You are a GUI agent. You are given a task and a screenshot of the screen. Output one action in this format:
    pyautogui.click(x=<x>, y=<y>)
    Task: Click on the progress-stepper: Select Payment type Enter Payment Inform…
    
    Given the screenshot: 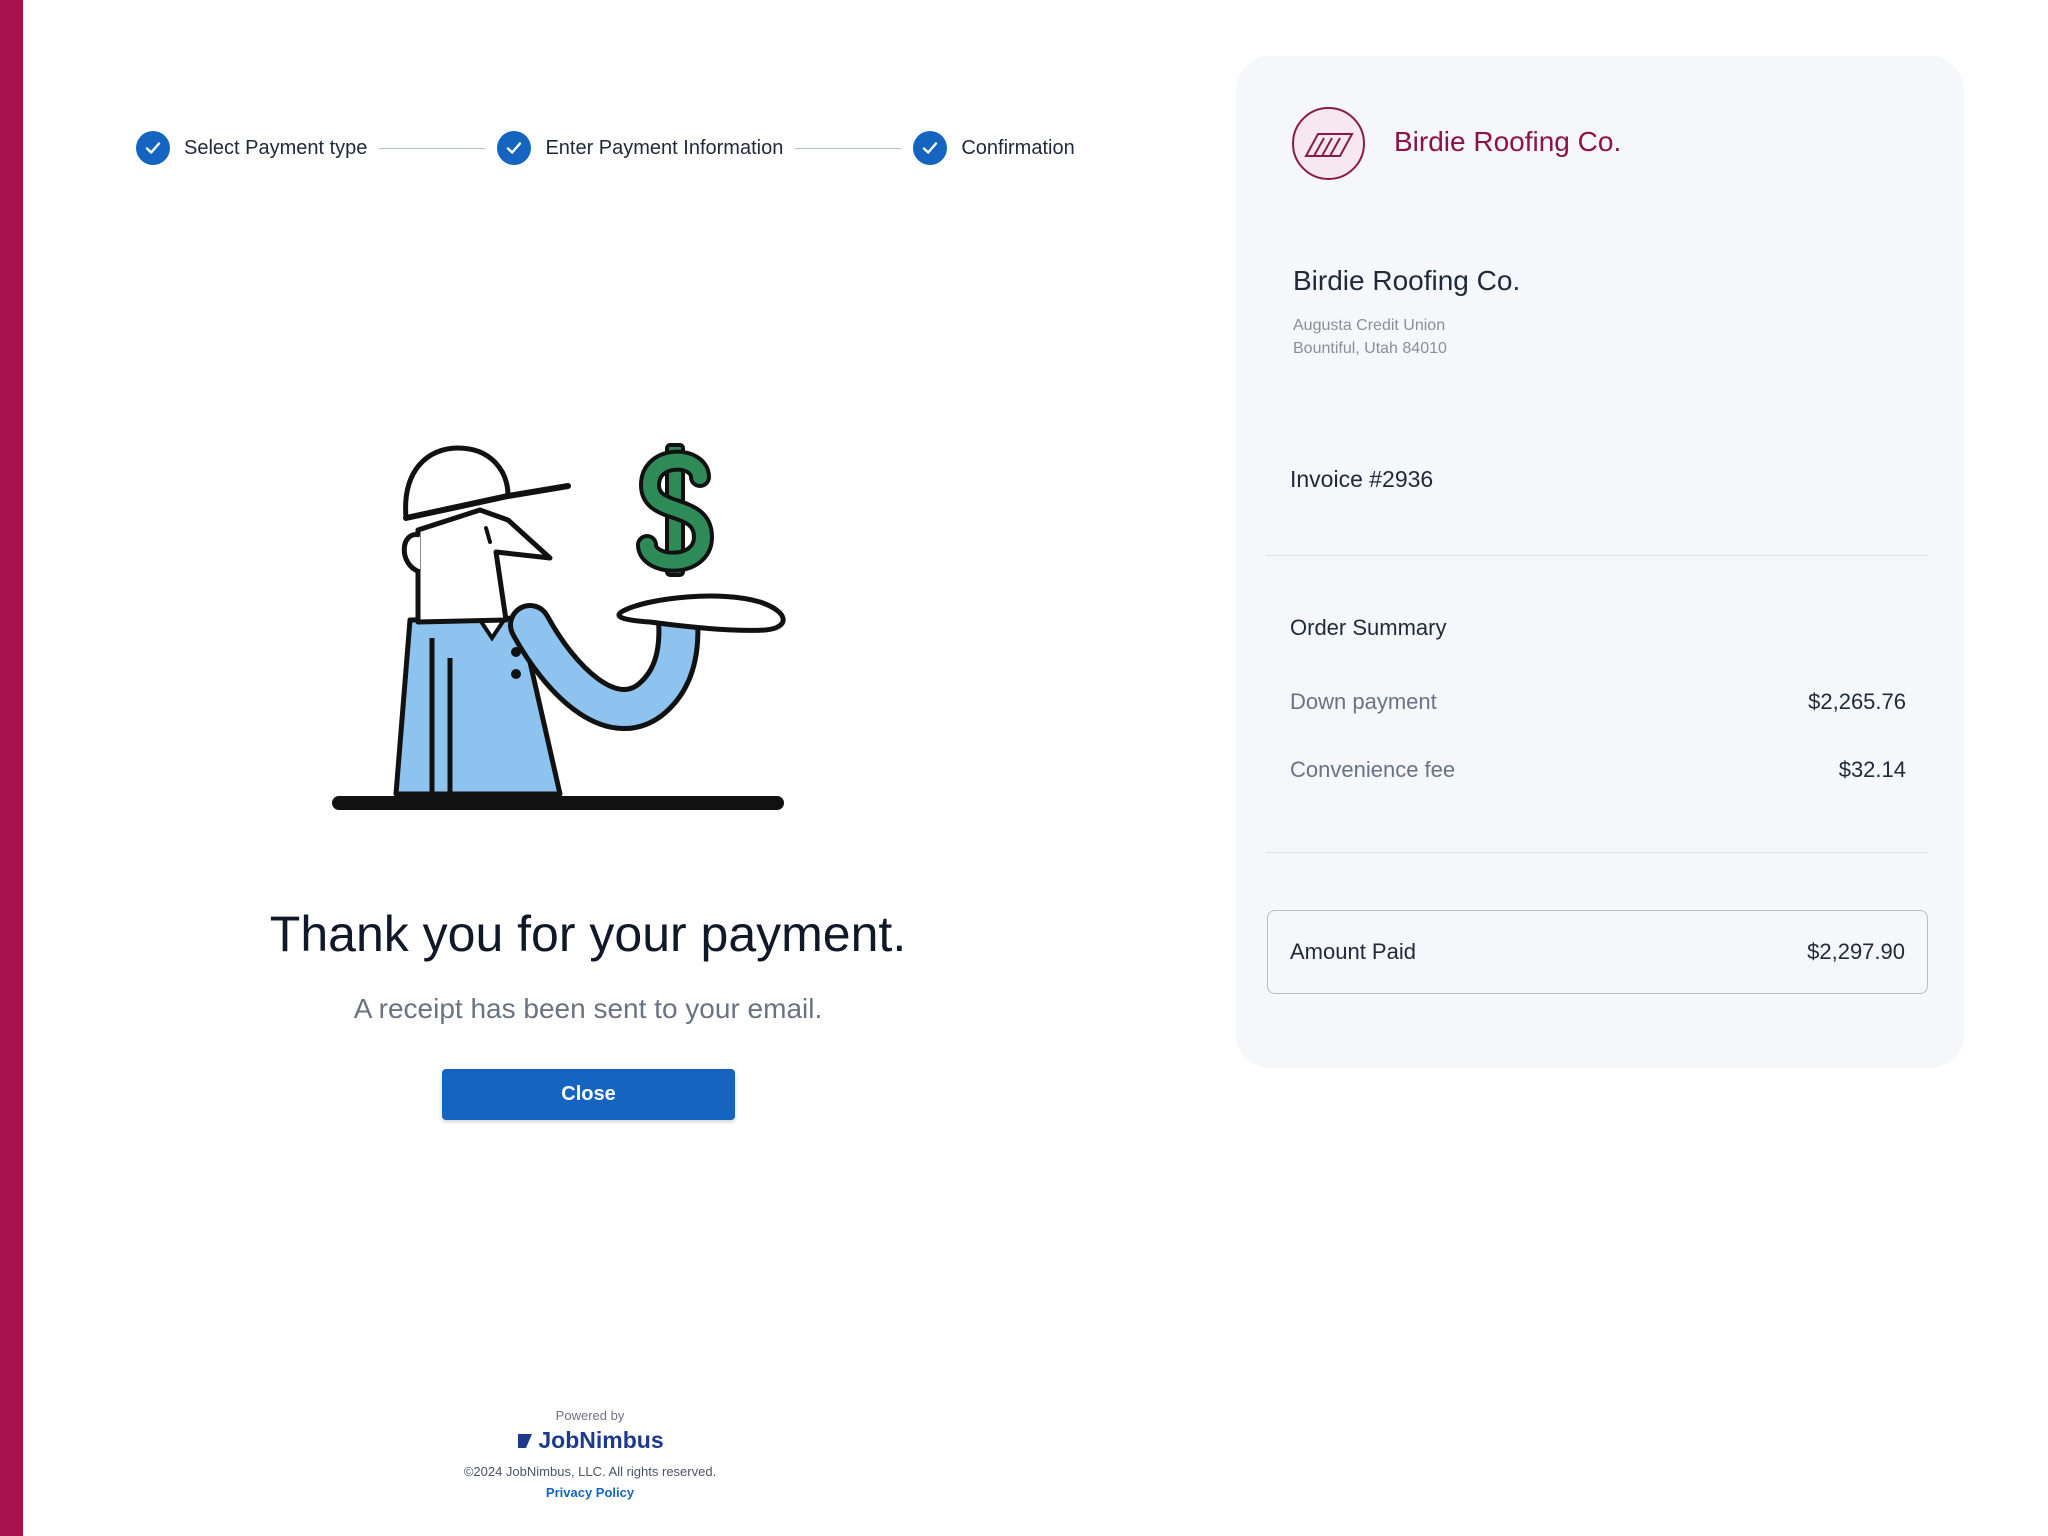 What is the action you would take?
    pyautogui.click(x=605, y=148)
    